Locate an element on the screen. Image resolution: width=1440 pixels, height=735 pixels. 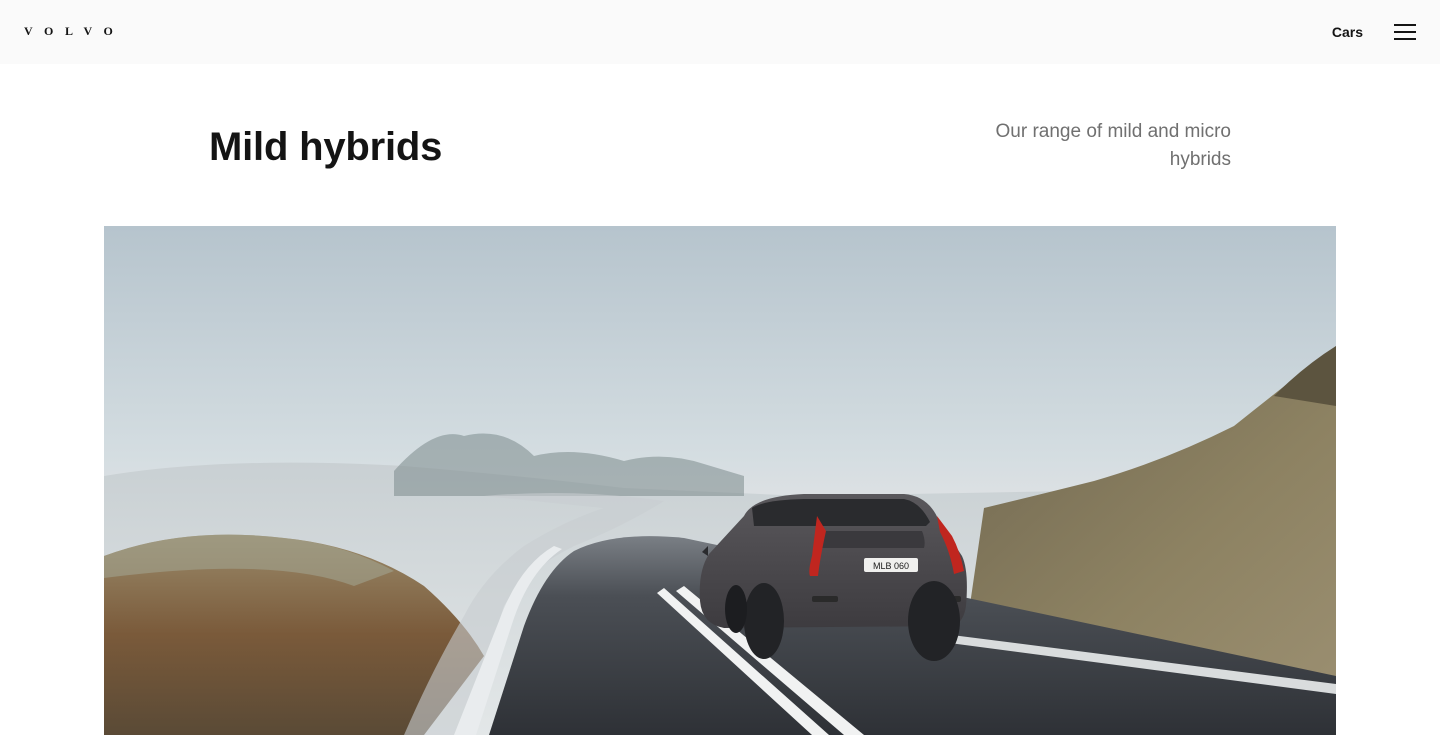
volvo-logo: VOLVO is located at coordinates (74, 31).